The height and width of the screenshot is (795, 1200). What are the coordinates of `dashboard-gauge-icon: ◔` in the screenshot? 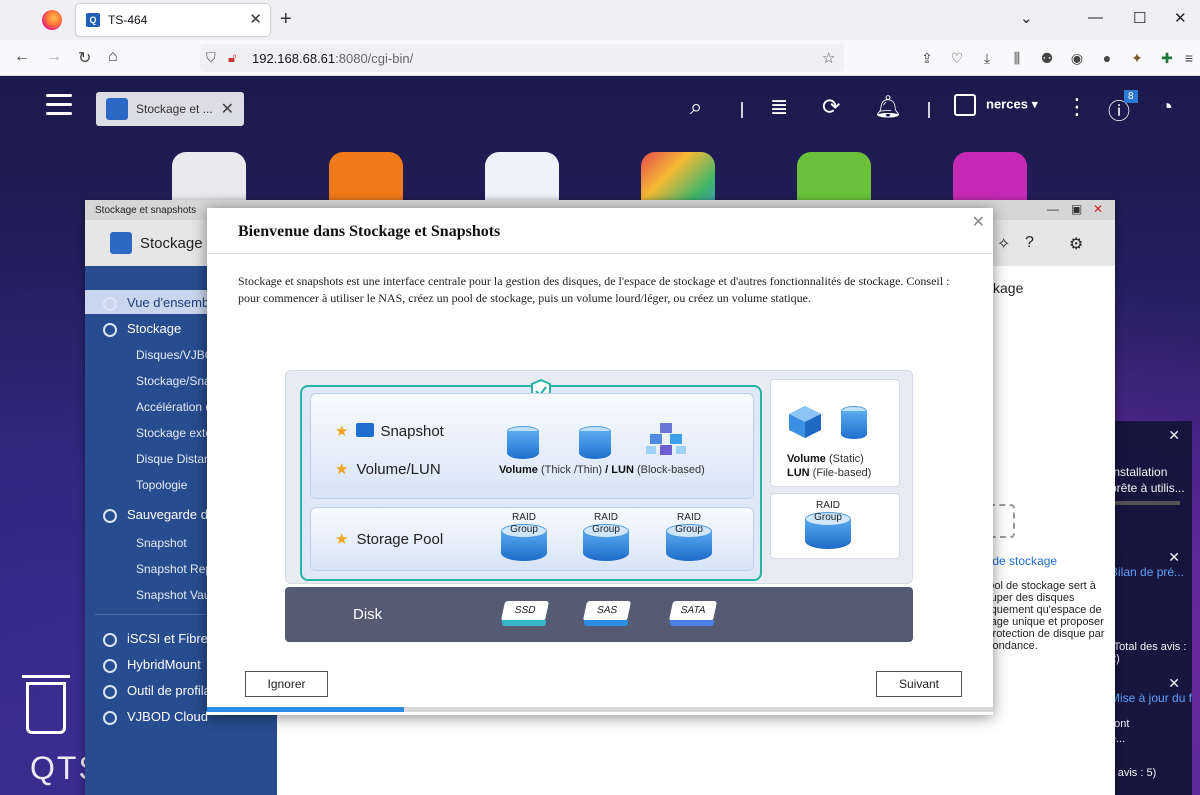 It's located at (1166, 107).